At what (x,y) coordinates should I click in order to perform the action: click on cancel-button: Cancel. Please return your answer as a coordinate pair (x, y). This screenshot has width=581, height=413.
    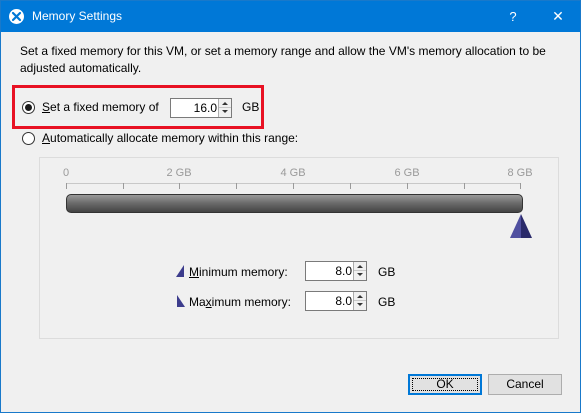
    Looking at the image, I should click on (525, 384).